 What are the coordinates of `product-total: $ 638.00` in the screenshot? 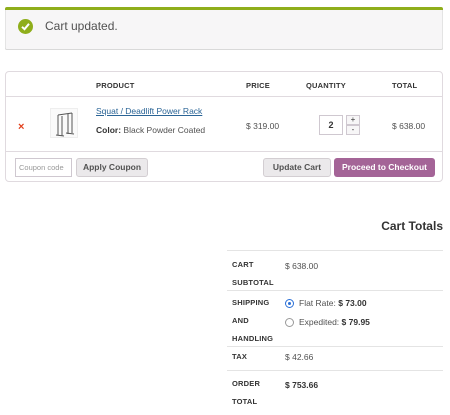 It's located at (409, 126).